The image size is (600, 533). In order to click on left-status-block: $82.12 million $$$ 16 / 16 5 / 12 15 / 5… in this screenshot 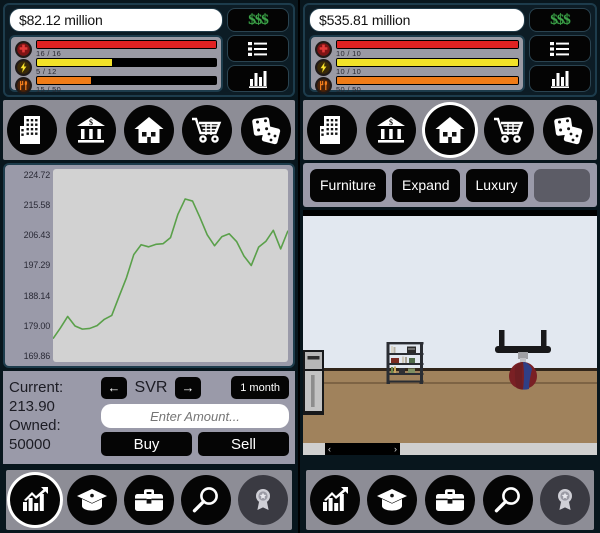, I will do `click(149, 50)`.